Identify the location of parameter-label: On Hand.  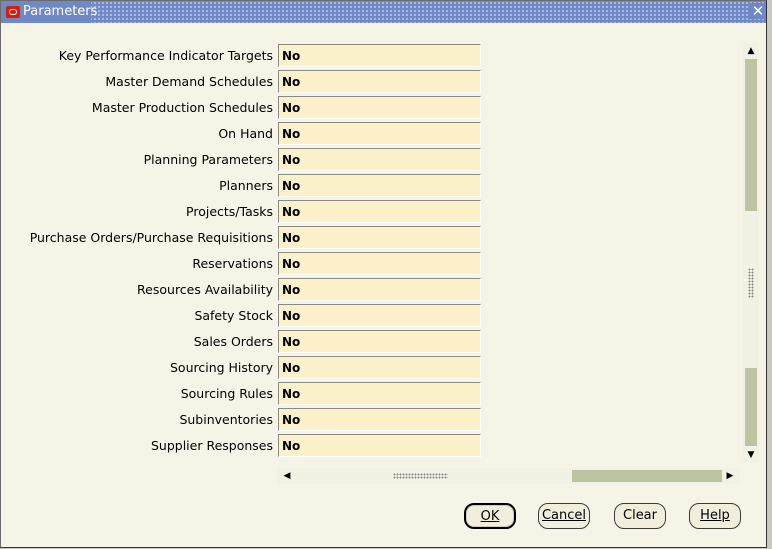
(245, 133).